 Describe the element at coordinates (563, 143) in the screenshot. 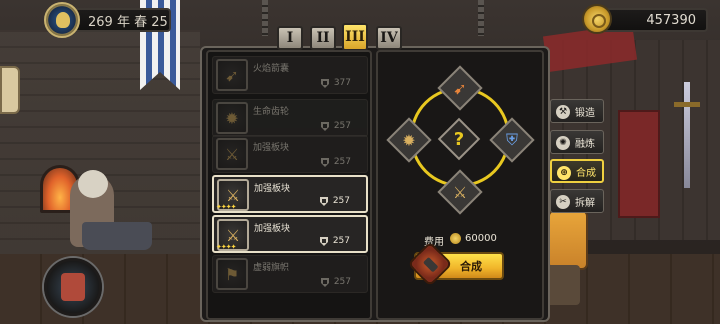

I see `smelt-icon: ✺` at that location.